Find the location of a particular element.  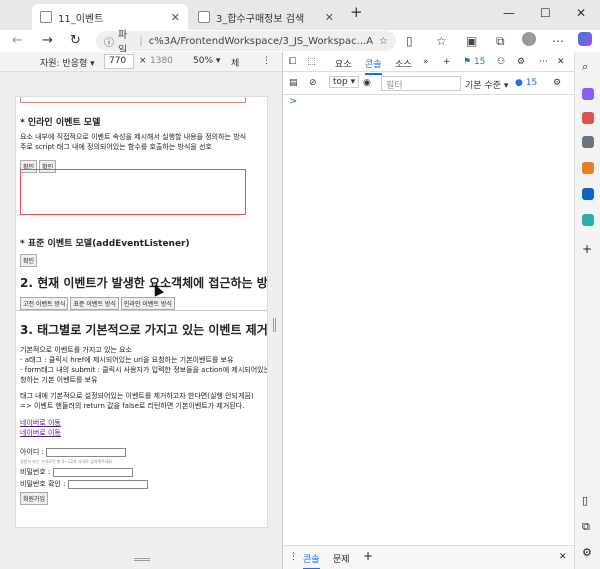

devtools-tab-bar: ⧠ ⬚ 요소 콘솔 소스 » + ⚑ 15 ⚇ ⚙ ⋯ ✕ is located at coordinates (429, 63).